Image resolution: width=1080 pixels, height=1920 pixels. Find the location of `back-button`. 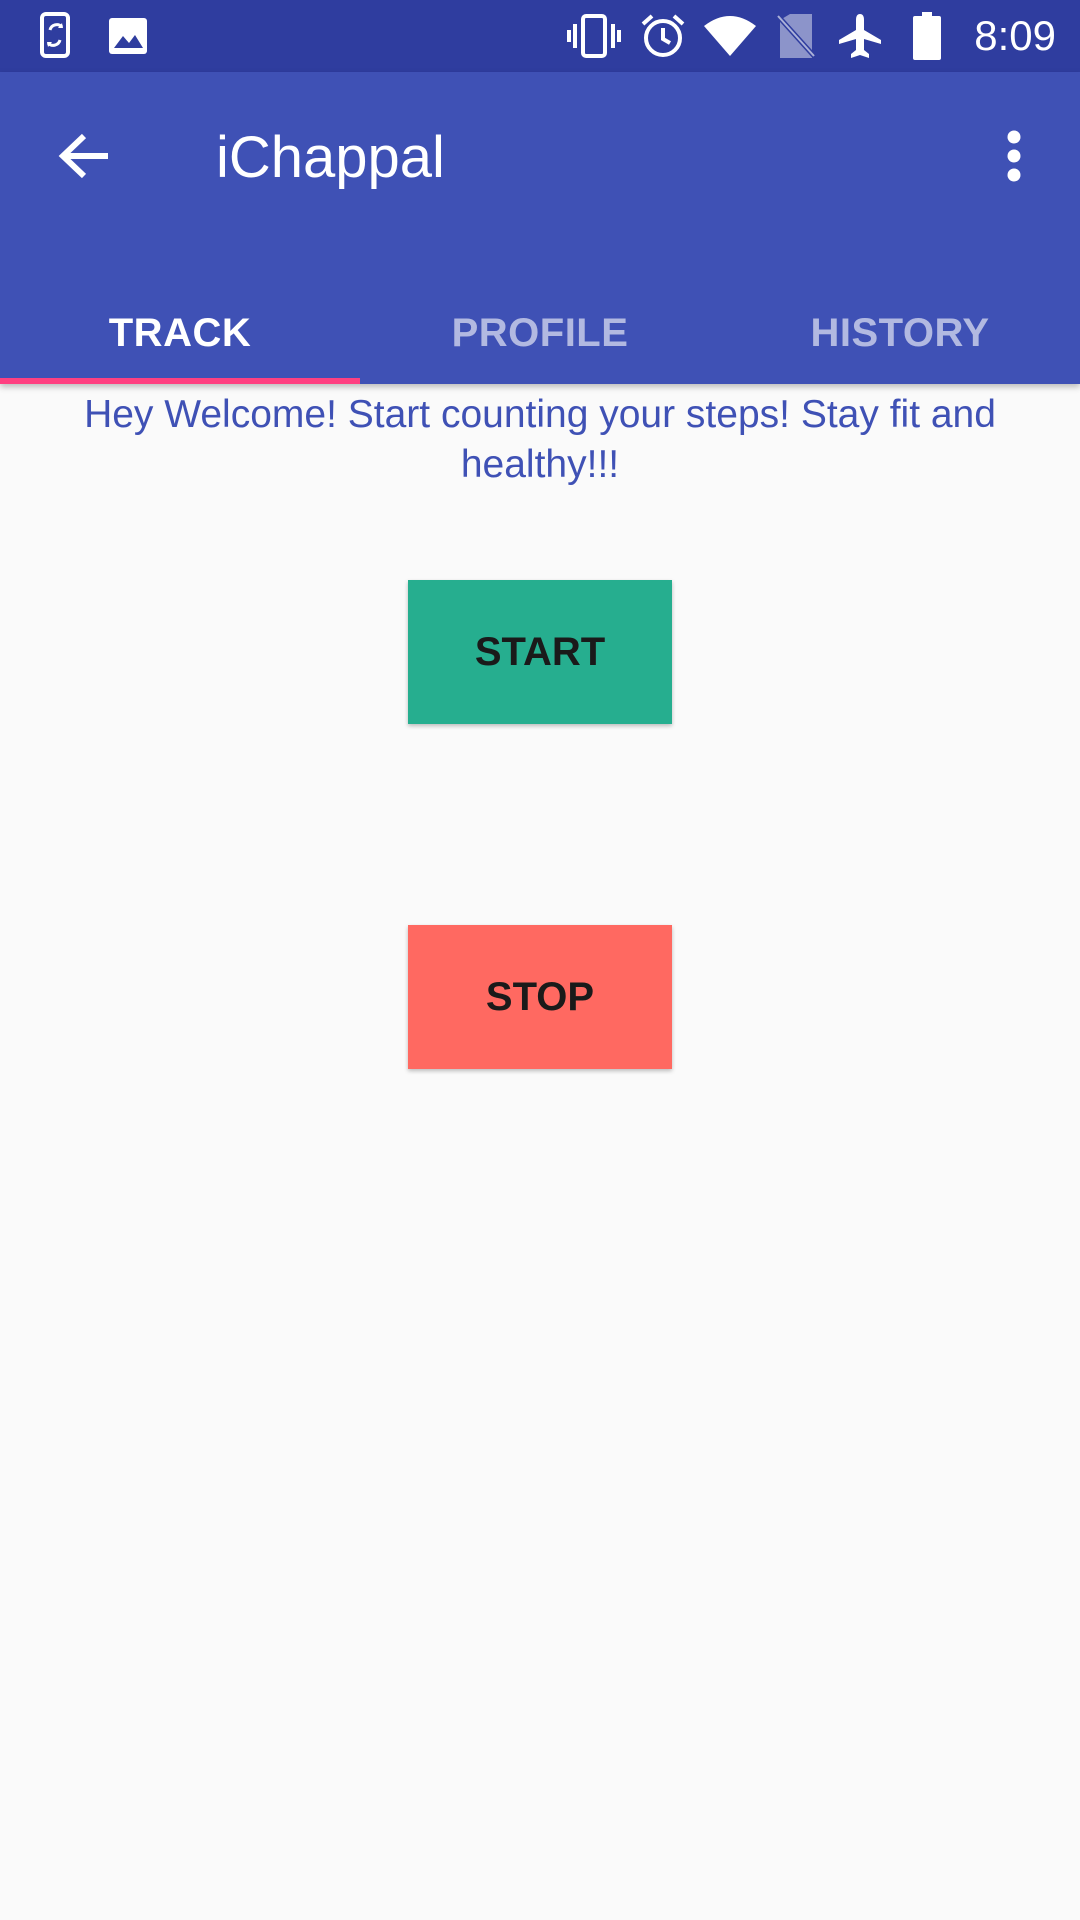

back-button is located at coordinates (84, 158).